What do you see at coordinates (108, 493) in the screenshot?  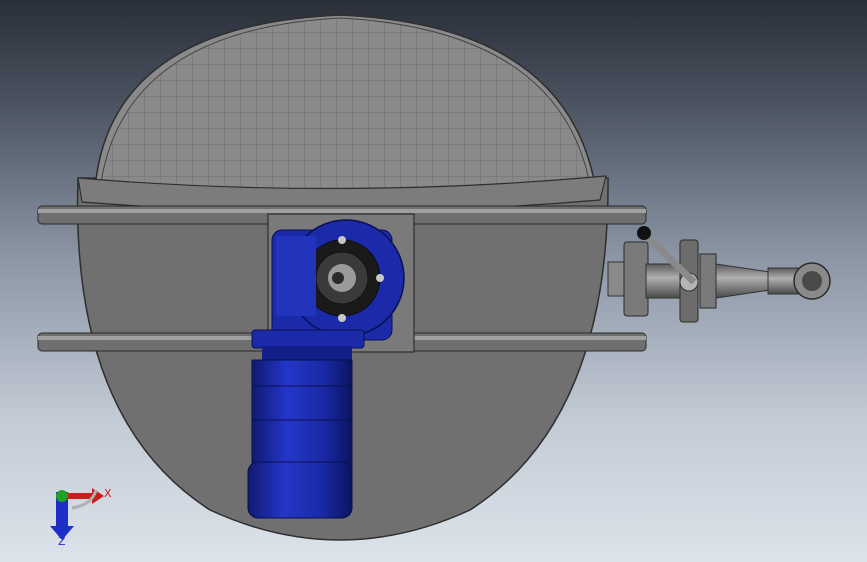 I see `x-axis-label: X` at bounding box center [108, 493].